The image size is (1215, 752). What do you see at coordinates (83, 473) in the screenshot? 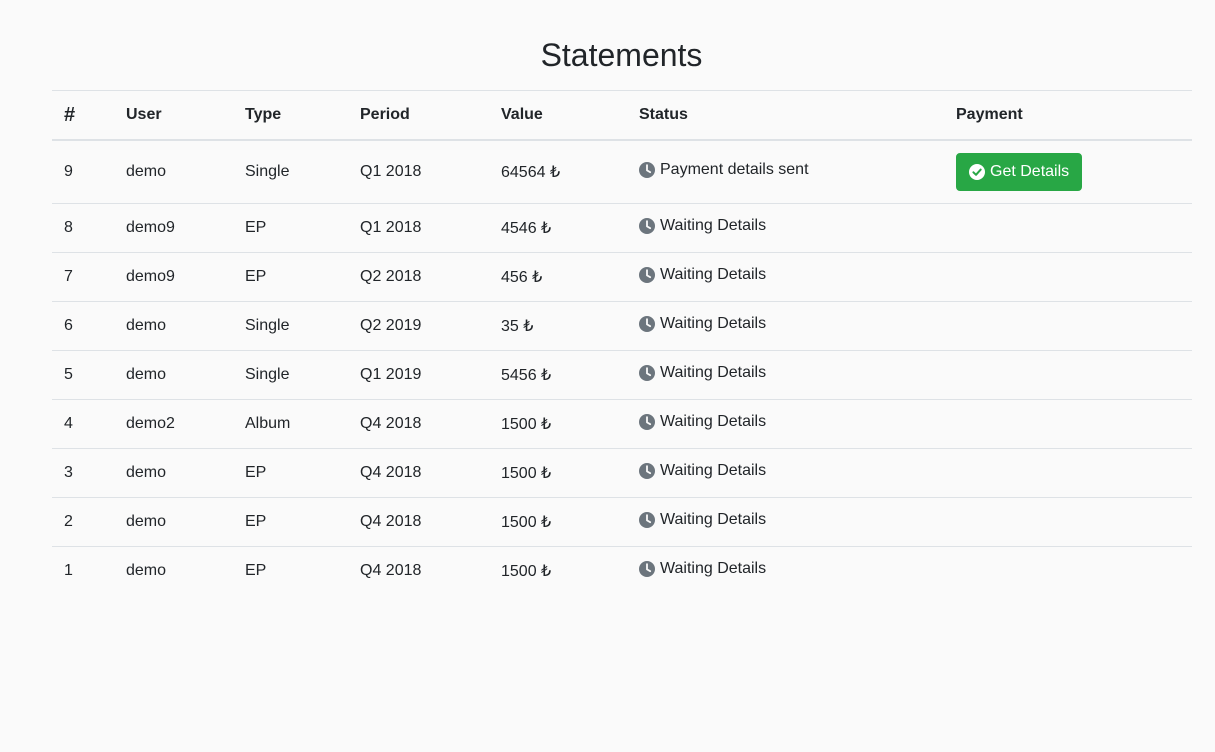
I see `cell-number: 3` at bounding box center [83, 473].